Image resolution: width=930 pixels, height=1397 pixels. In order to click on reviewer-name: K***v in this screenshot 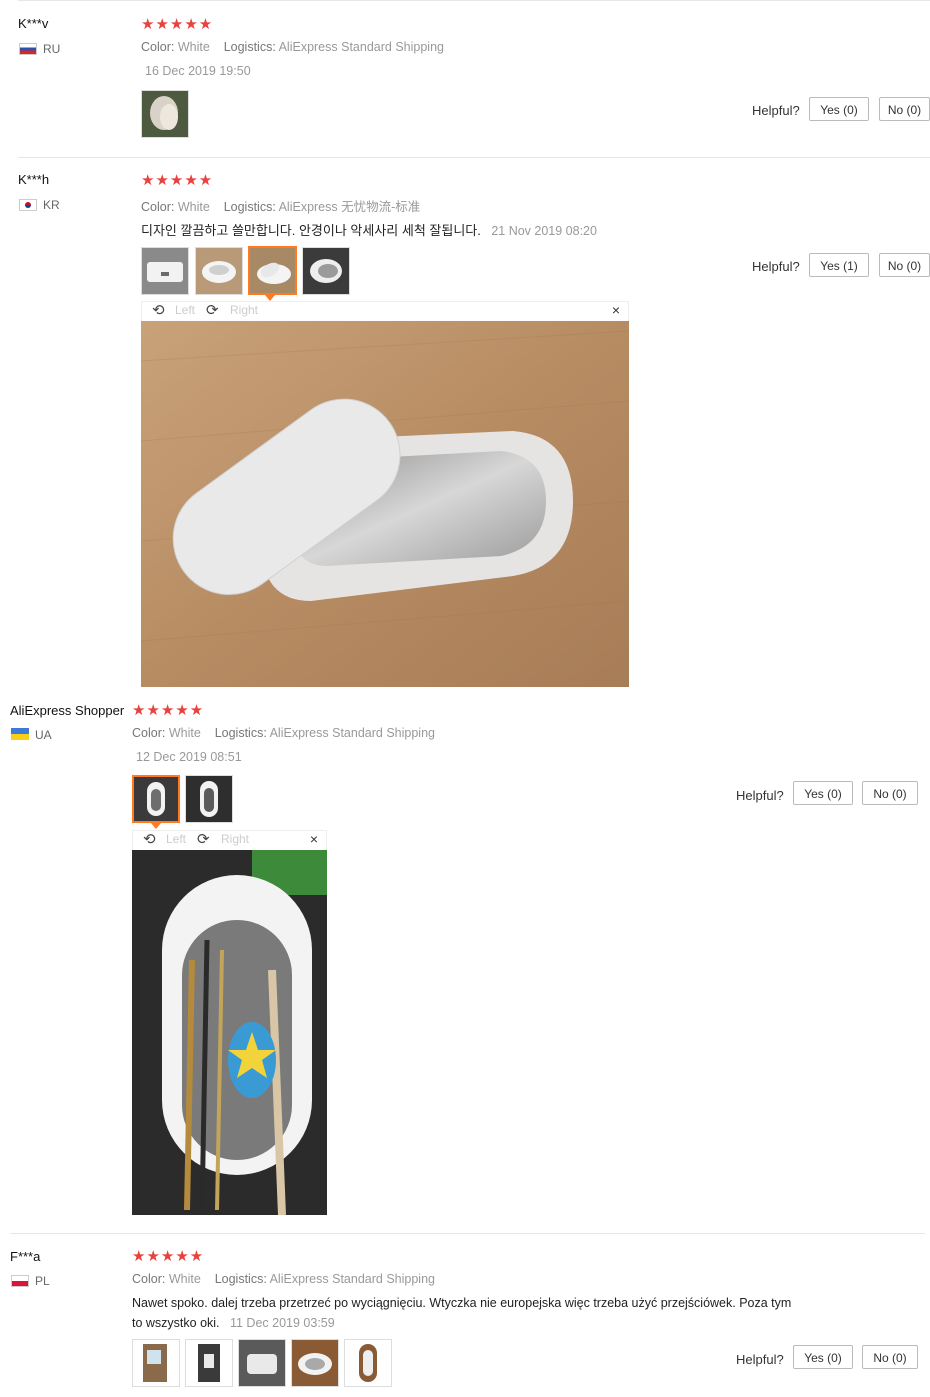, I will do `click(33, 23)`.